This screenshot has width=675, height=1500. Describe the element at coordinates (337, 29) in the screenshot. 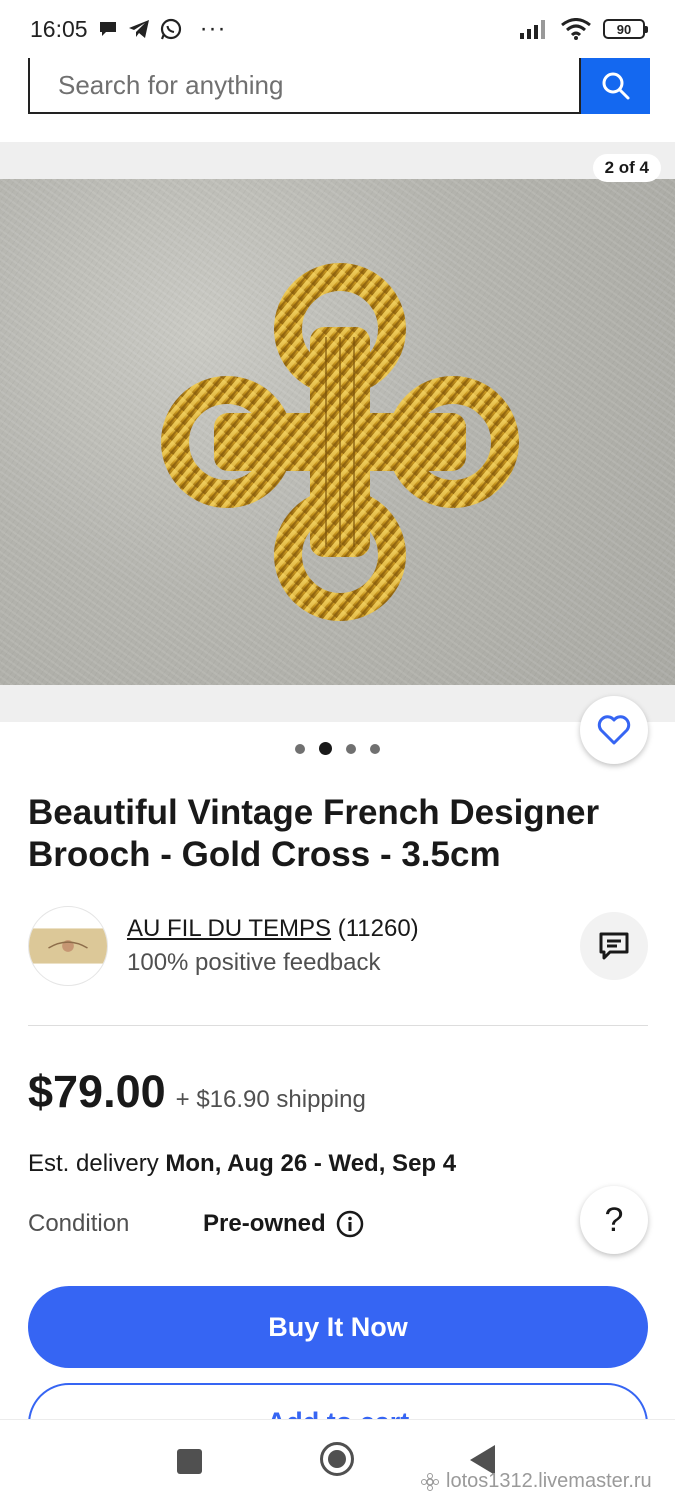

I see `status-bar: 16:05 ··· 90` at that location.